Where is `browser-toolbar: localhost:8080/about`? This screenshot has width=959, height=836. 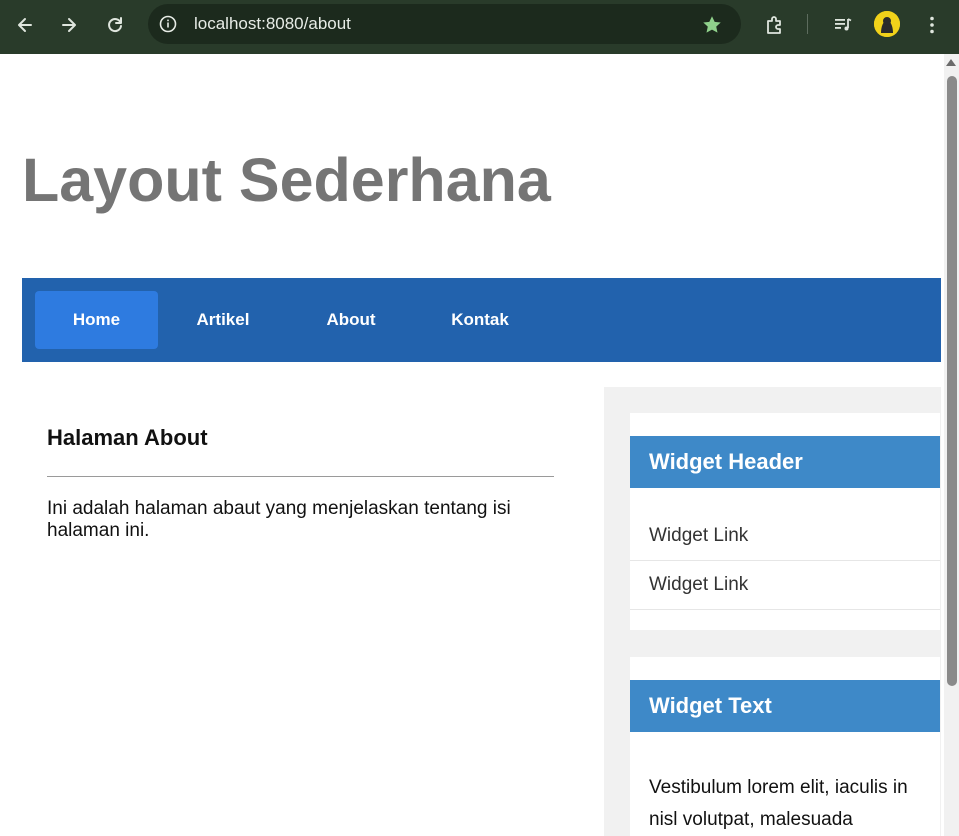
browser-toolbar: localhost:8080/about is located at coordinates (479, 27).